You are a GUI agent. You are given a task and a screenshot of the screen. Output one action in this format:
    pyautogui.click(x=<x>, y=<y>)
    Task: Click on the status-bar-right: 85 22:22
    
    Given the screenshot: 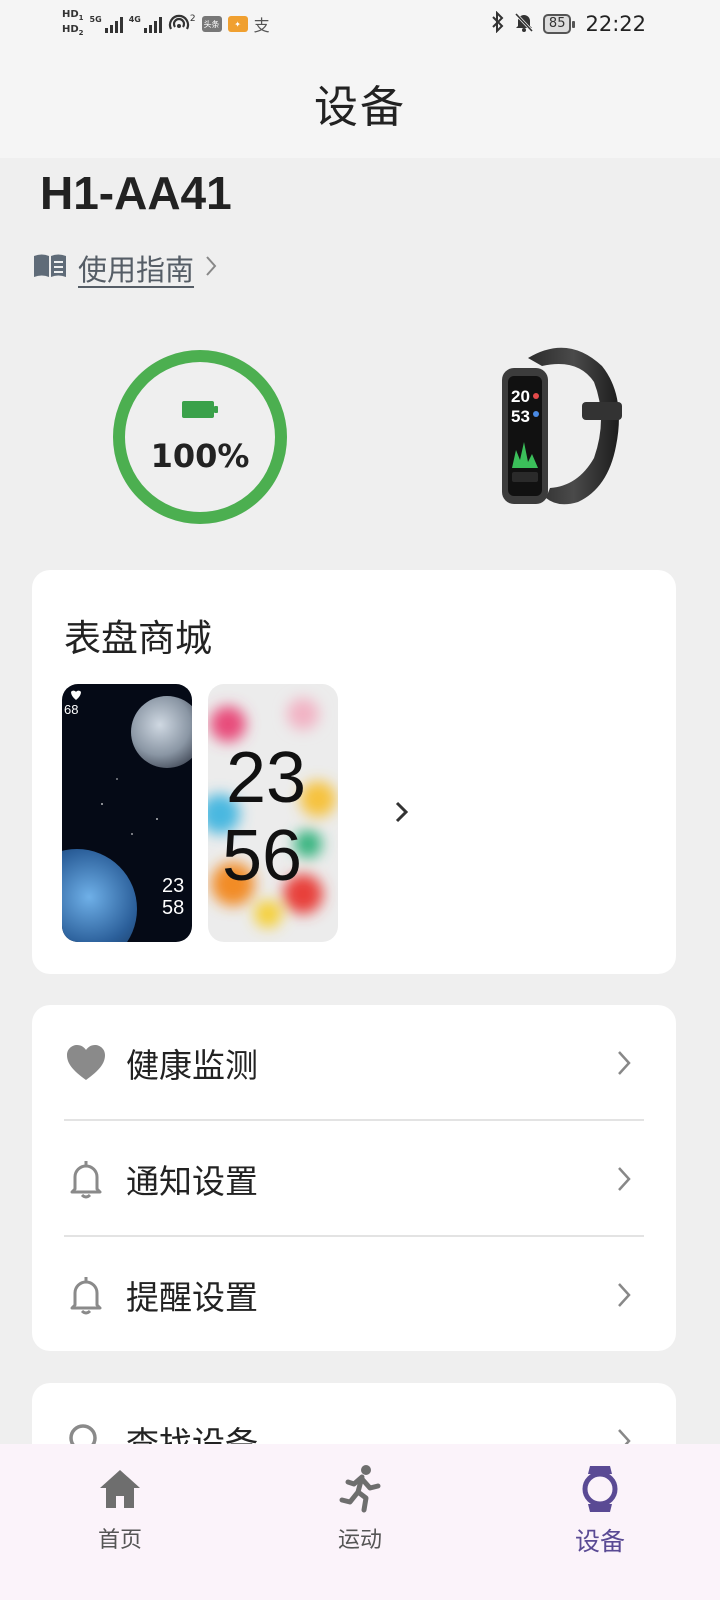 What is the action you would take?
    pyautogui.click(x=568, y=24)
    